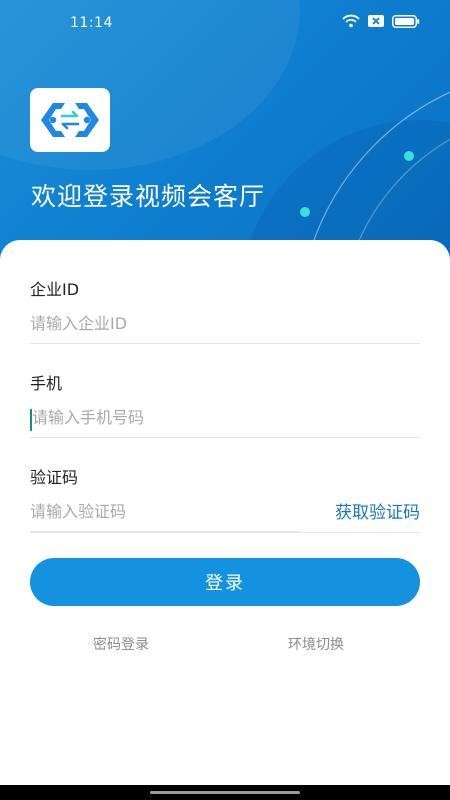  What do you see at coordinates (225, 23) in the screenshot?
I see `status-bar: 11:14` at bounding box center [225, 23].